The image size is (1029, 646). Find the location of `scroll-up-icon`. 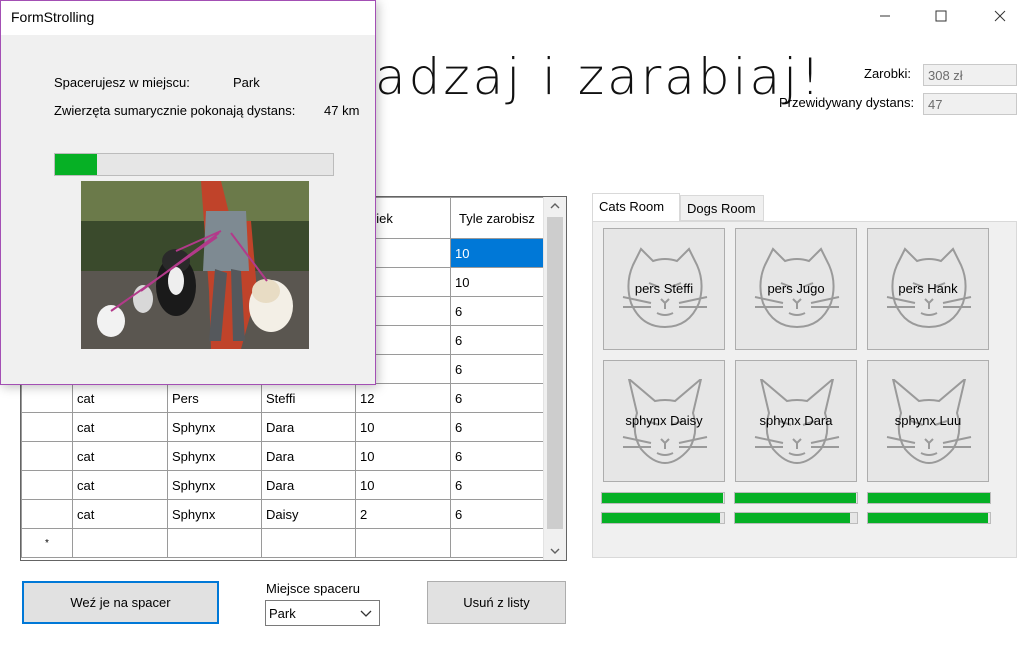

scroll-up-icon is located at coordinates (555, 206).